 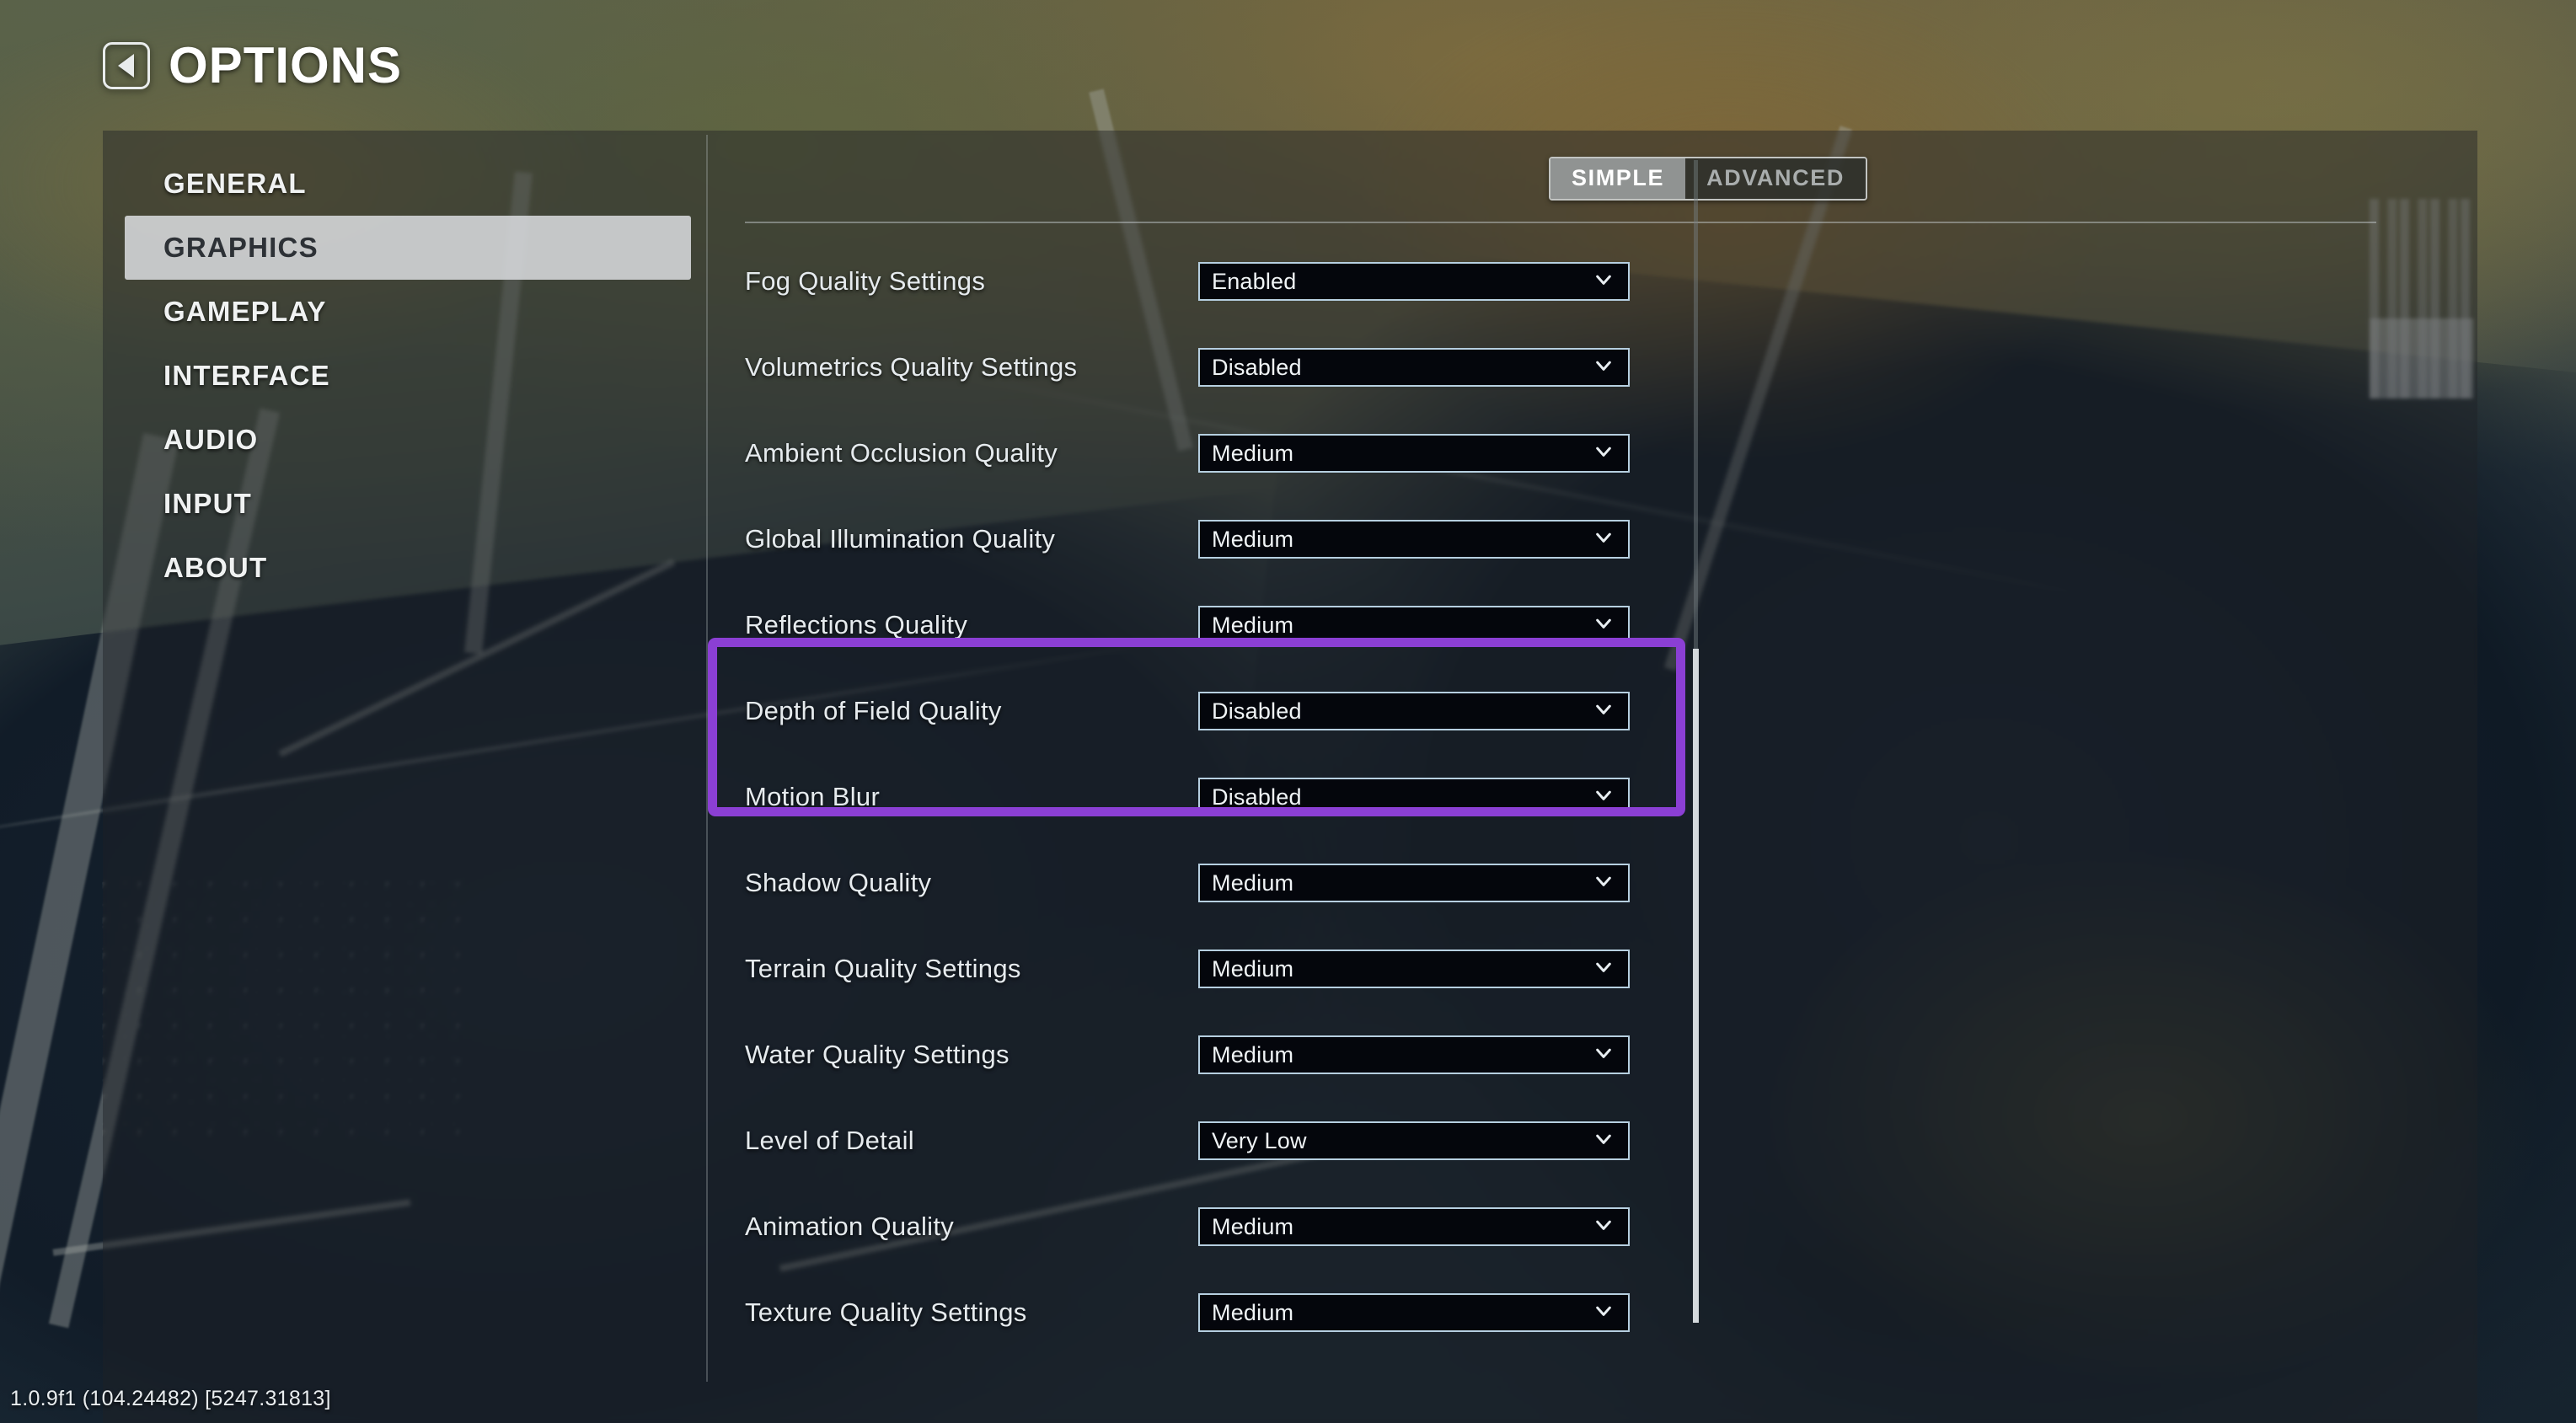 What do you see at coordinates (1414, 281) in the screenshot?
I see `setting-dropdown: Enabled` at bounding box center [1414, 281].